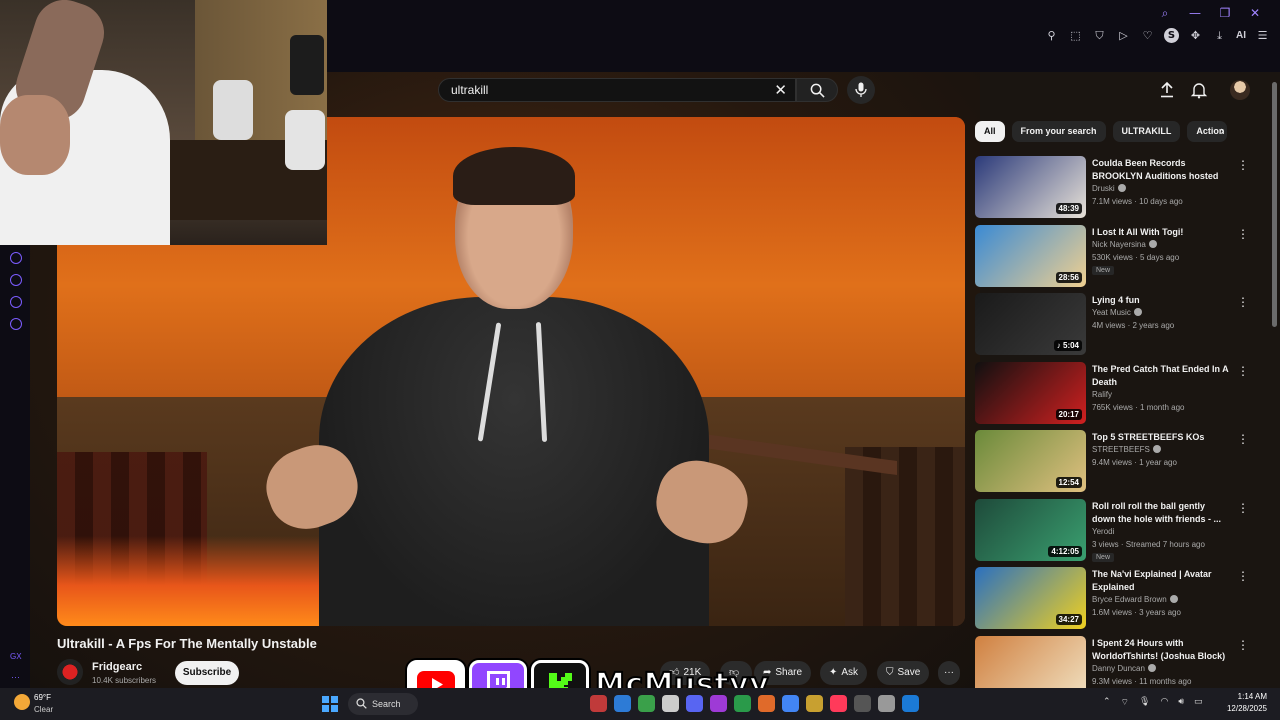 The image size is (1280, 720). What do you see at coordinates (1161, 376) in the screenshot?
I see `video-title: The Pred Catch That Ended In A Death` at bounding box center [1161, 376].